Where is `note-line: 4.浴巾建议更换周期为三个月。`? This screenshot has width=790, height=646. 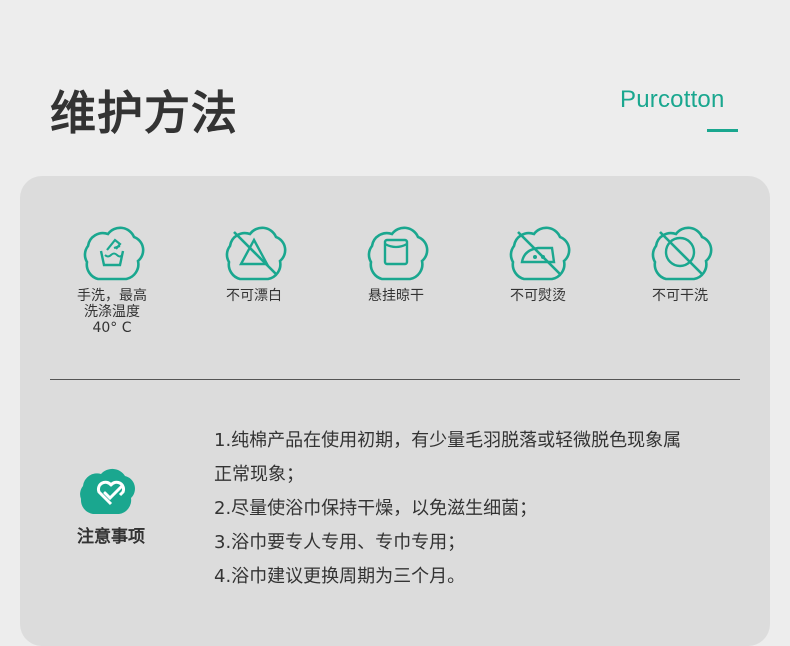 note-line: 4.浴巾建议更换周期为三个月。 is located at coordinates (340, 576).